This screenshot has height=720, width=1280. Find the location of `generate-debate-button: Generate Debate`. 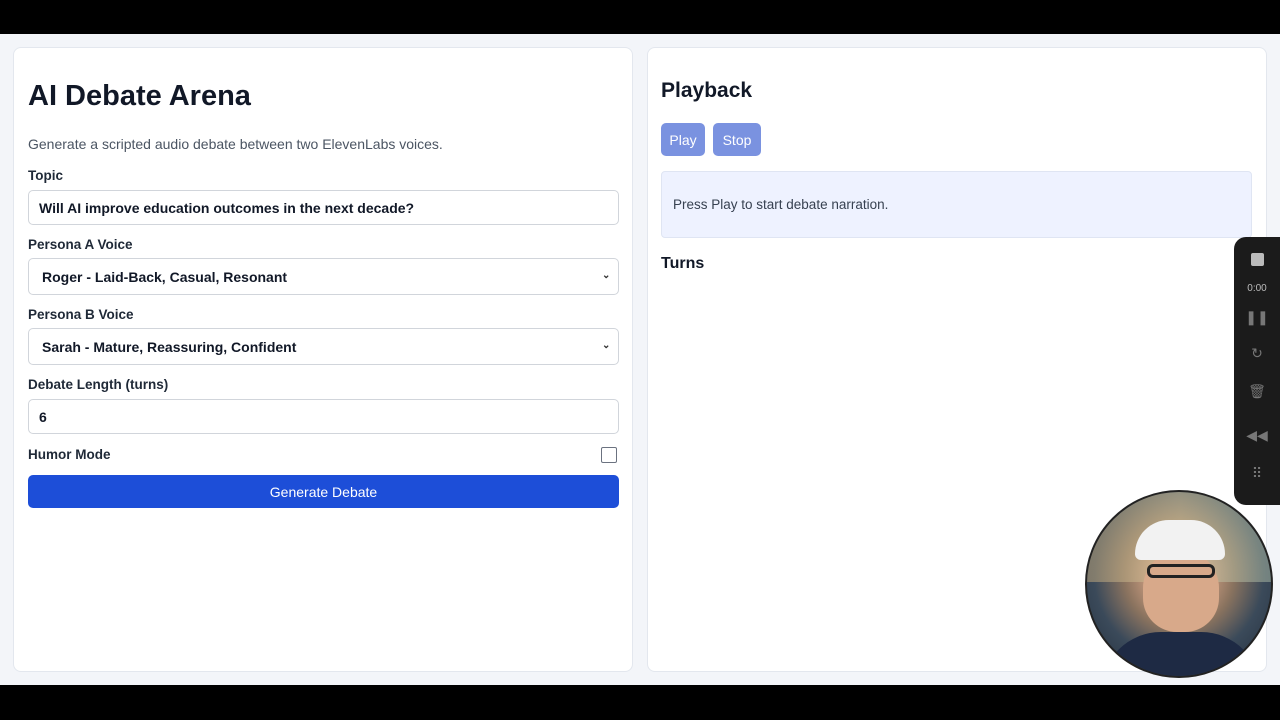

generate-debate-button: Generate Debate is located at coordinates (323, 491).